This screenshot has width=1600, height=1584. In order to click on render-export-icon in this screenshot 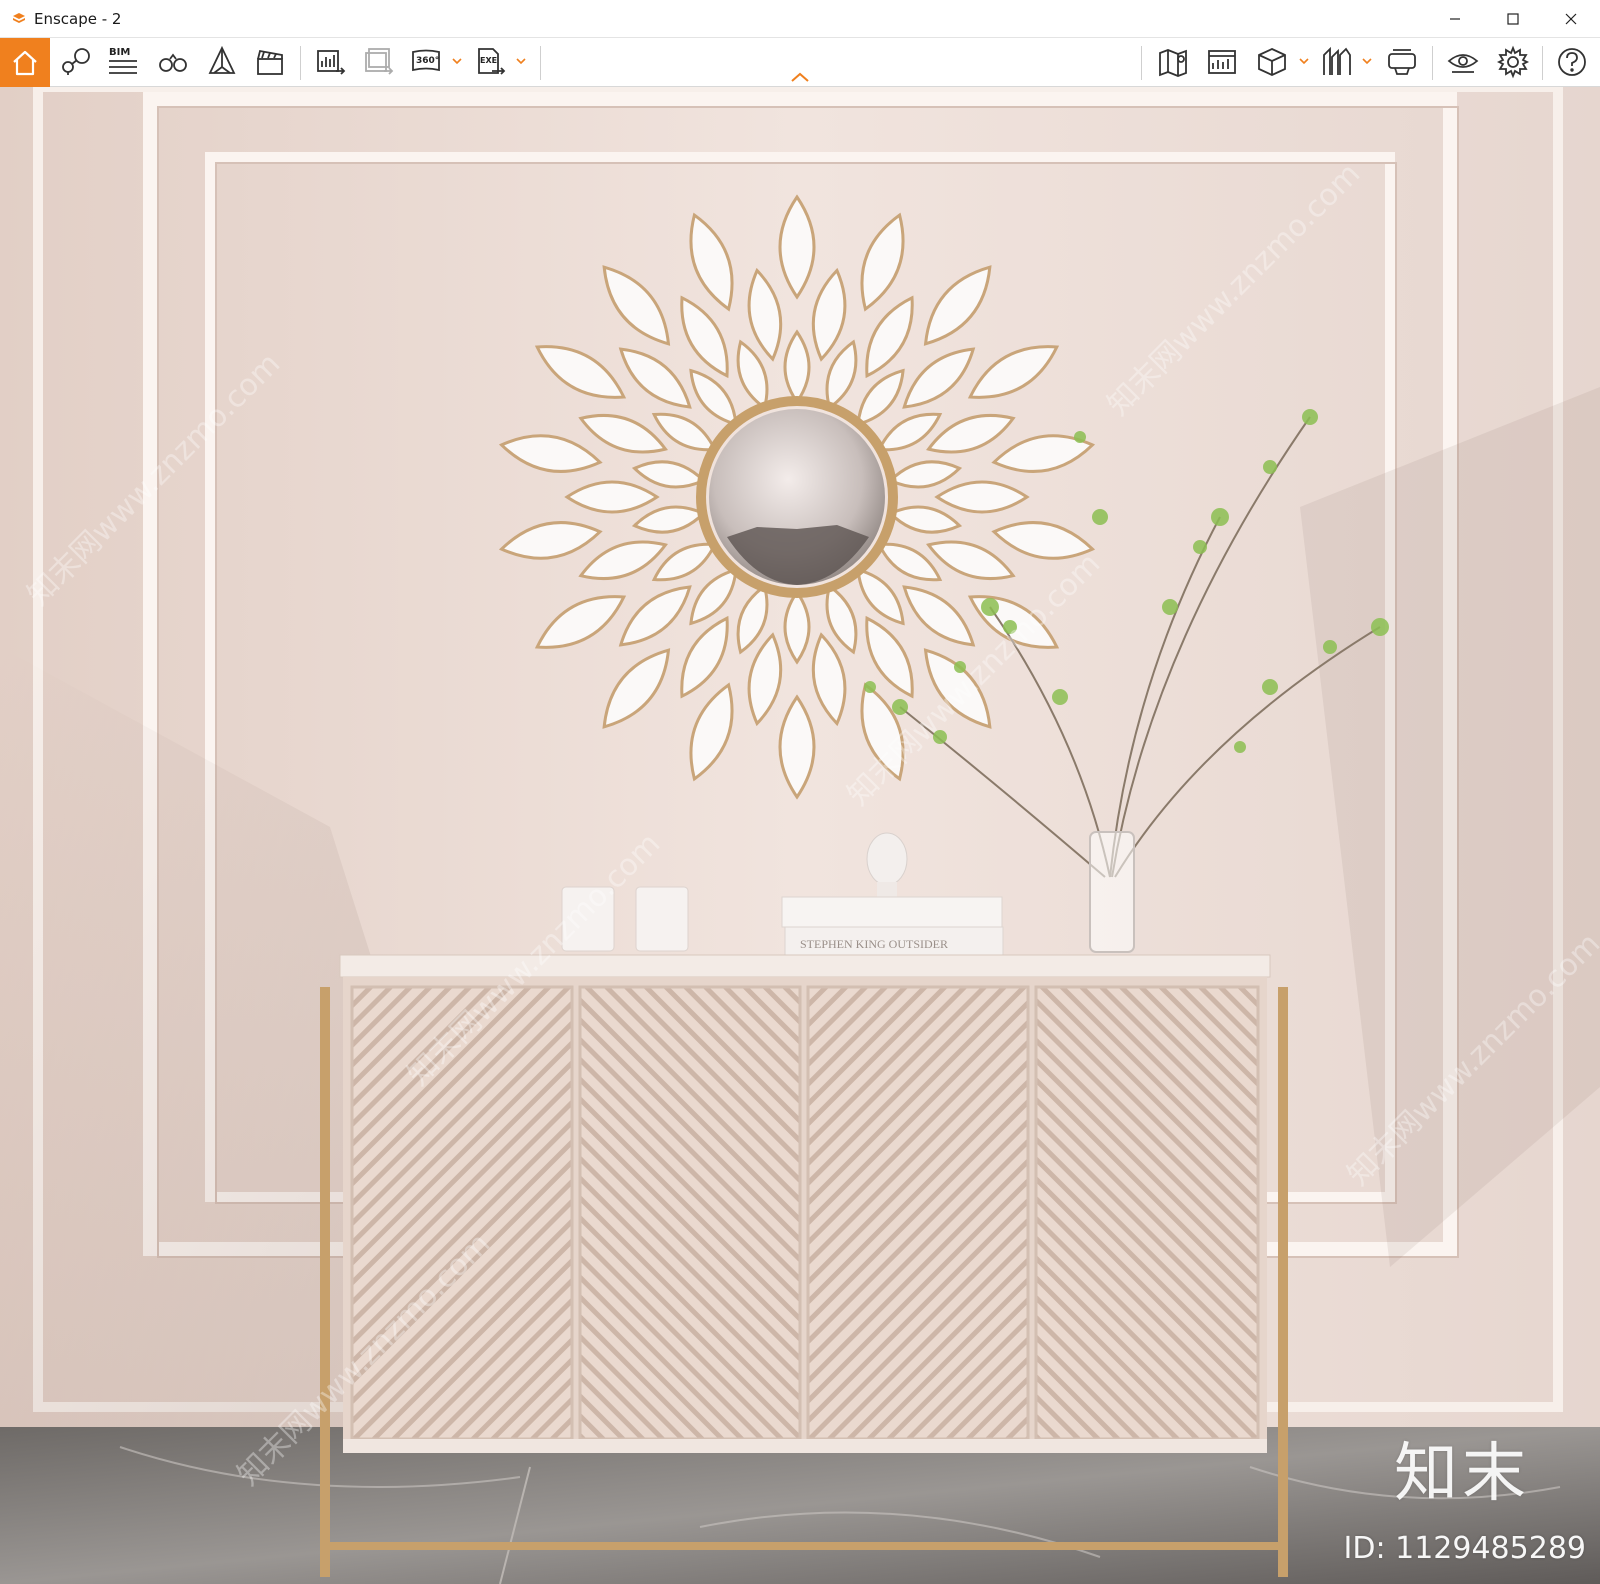, I will do `click(331, 62)`.